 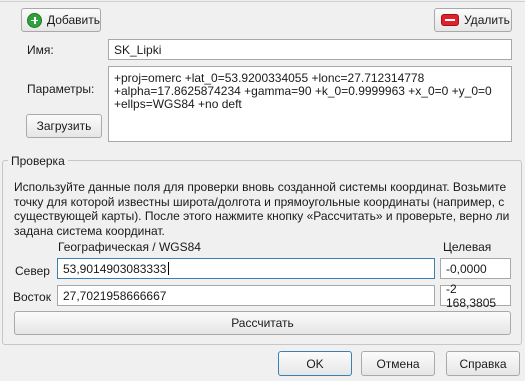 I want to click on east-input: 27,7021958666667, so click(x=246, y=295).